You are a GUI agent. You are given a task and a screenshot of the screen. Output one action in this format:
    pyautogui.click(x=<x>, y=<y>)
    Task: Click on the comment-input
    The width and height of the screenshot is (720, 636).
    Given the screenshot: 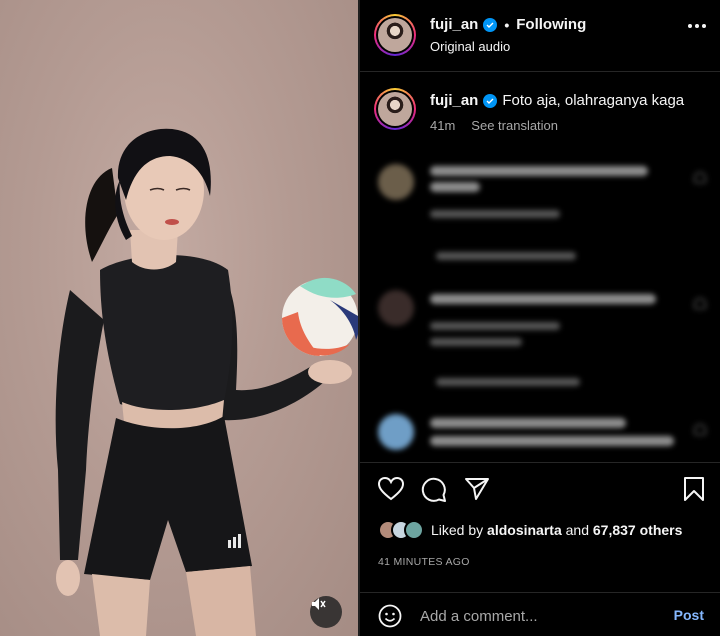 What is the action you would take?
    pyautogui.click(x=530, y=616)
    